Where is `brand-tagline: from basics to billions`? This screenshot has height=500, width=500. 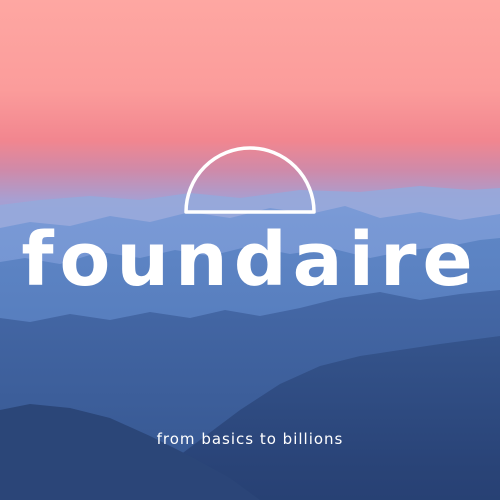 brand-tagline: from basics to billions is located at coordinates (250, 439).